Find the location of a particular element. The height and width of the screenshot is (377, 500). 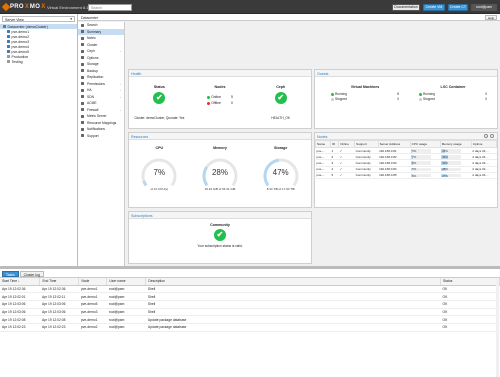

nodes-column-header: Support is located at coordinates (366, 144).